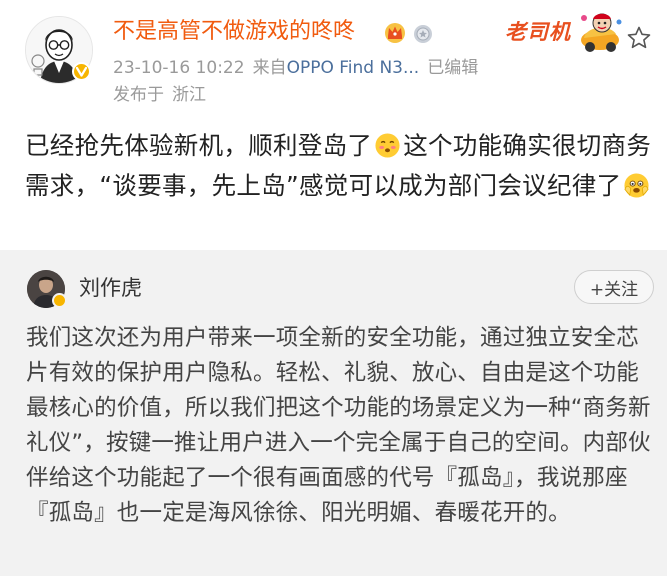 The height and width of the screenshot is (576, 667). I want to click on post-author-name: 不是高管不做游戏的咚咚, so click(234, 32).